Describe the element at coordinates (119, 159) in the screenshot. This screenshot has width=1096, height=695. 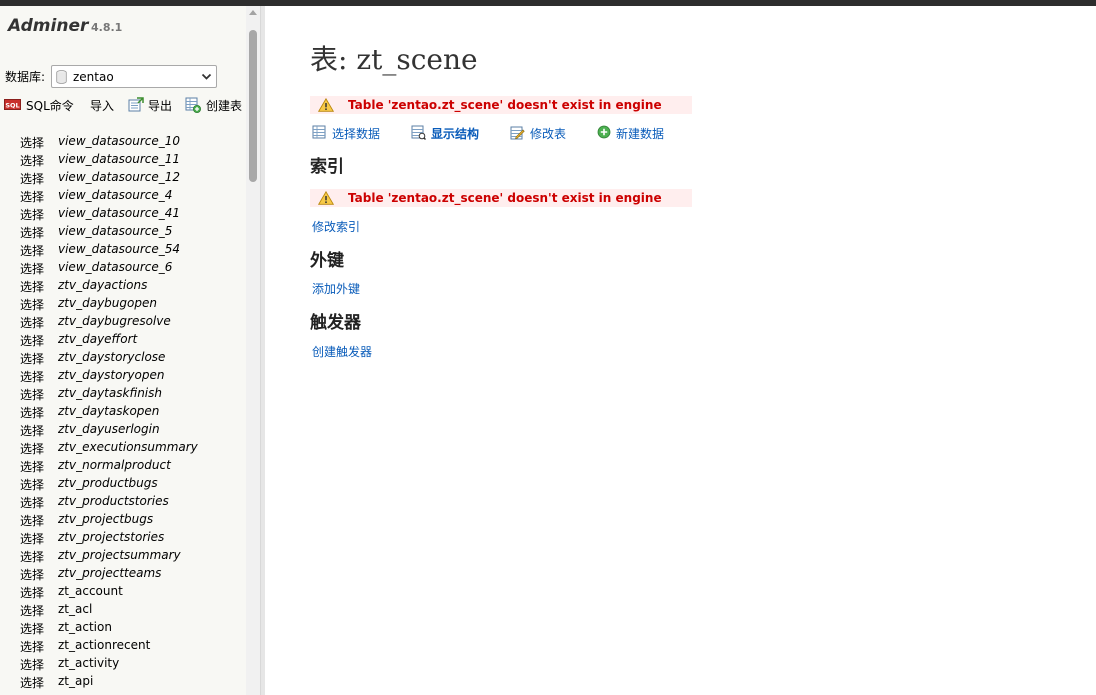
I see `table-name-link: view_datasource_11` at that location.